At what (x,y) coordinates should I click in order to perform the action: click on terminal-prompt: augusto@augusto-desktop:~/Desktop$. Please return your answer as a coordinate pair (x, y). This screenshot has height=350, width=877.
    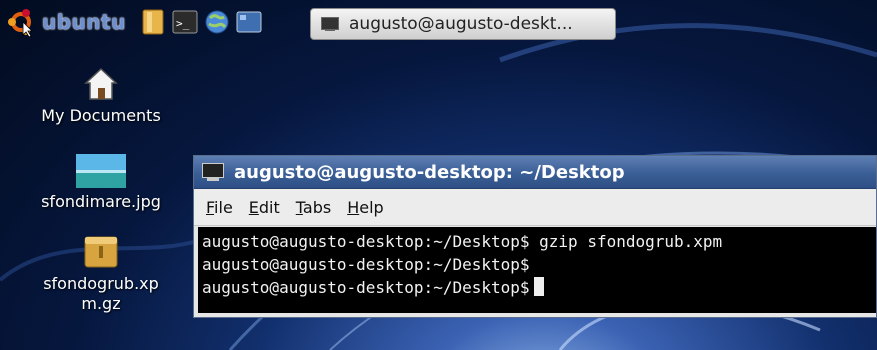
    Looking at the image, I should click on (366, 287).